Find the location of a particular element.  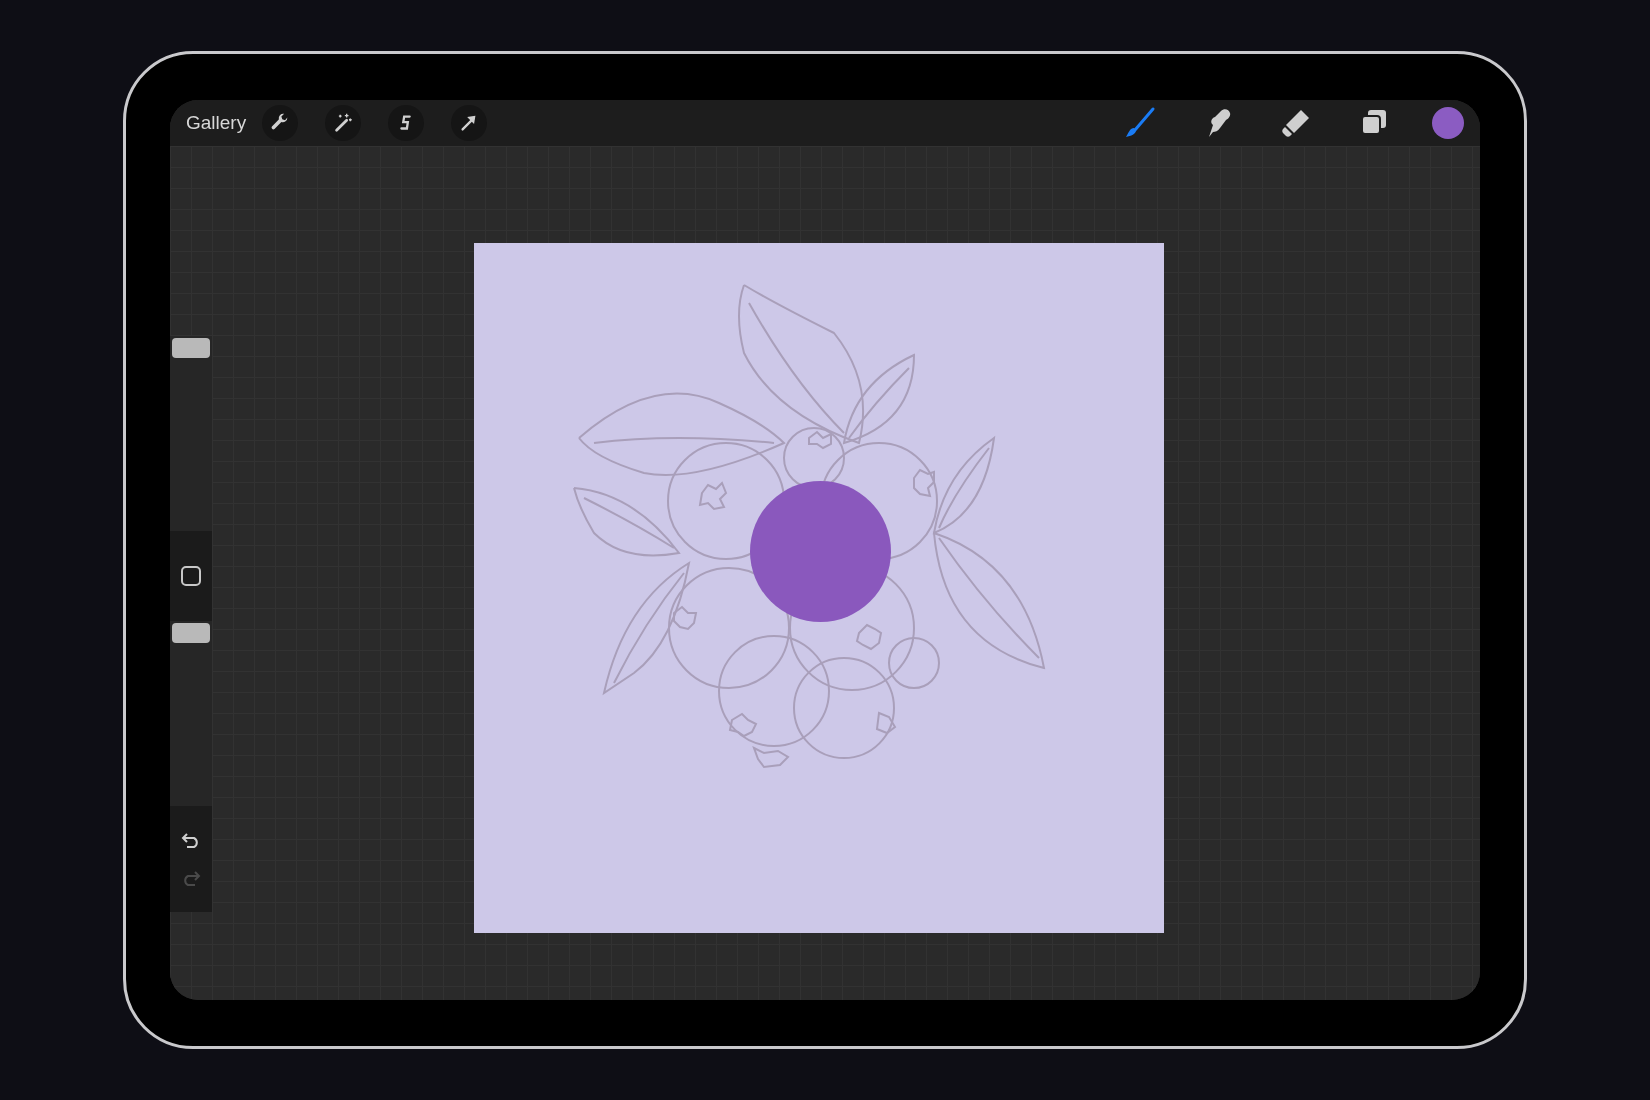

brush-icon is located at coordinates (1140, 123).